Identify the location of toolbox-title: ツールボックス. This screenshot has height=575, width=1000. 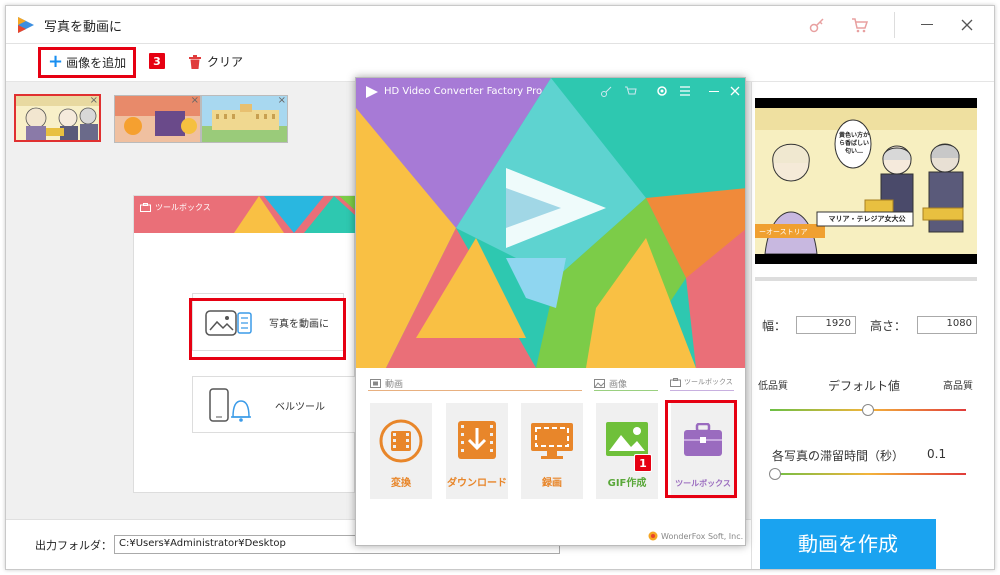
(183, 207).